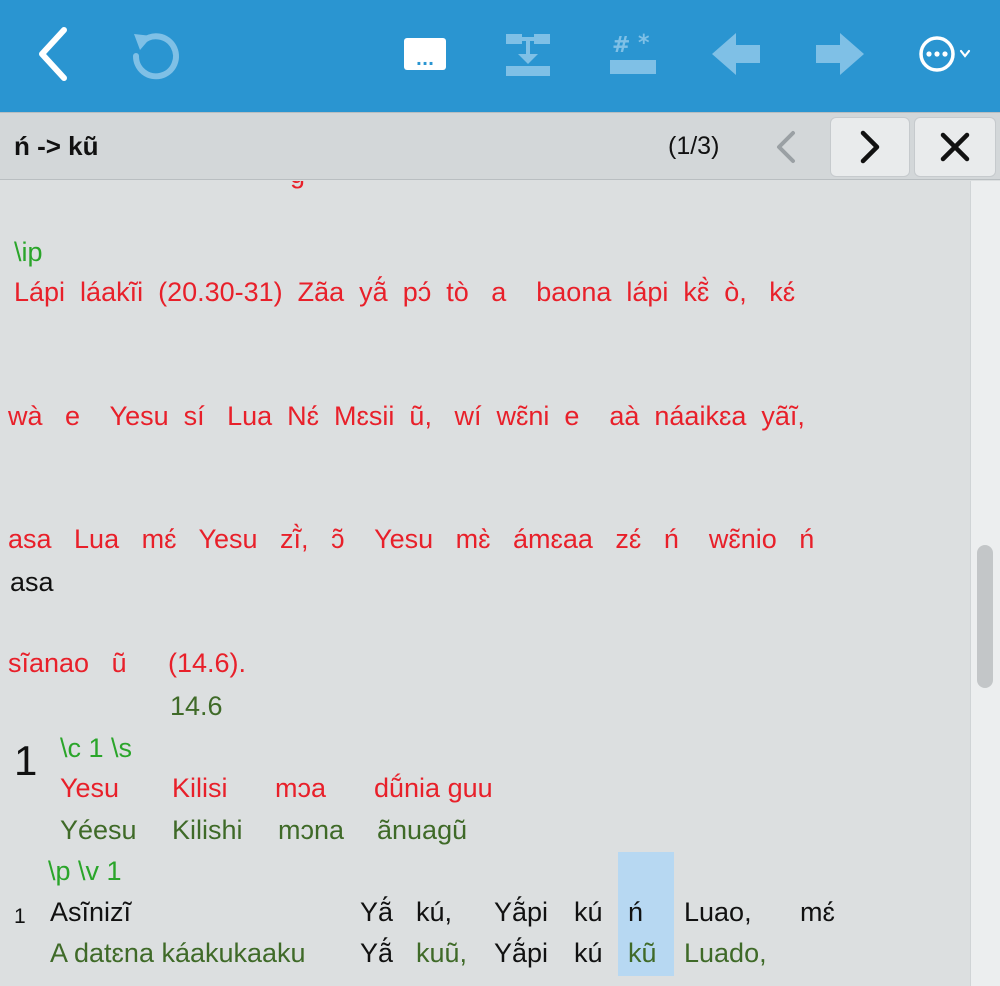  I want to click on verse-word: Asĩnizĩ, so click(91, 912).